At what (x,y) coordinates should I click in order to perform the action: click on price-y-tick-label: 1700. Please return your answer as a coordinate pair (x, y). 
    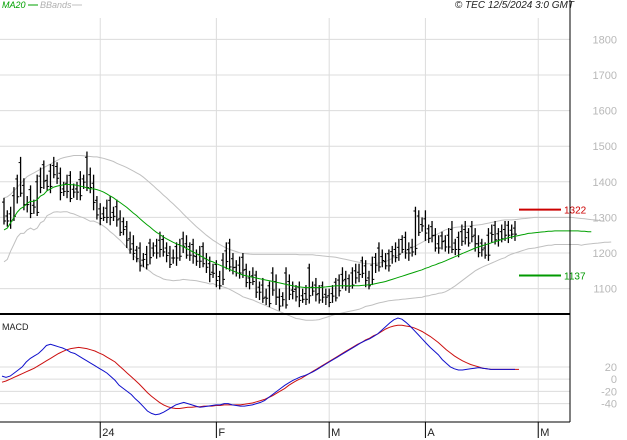
    Looking at the image, I should click on (605, 76).